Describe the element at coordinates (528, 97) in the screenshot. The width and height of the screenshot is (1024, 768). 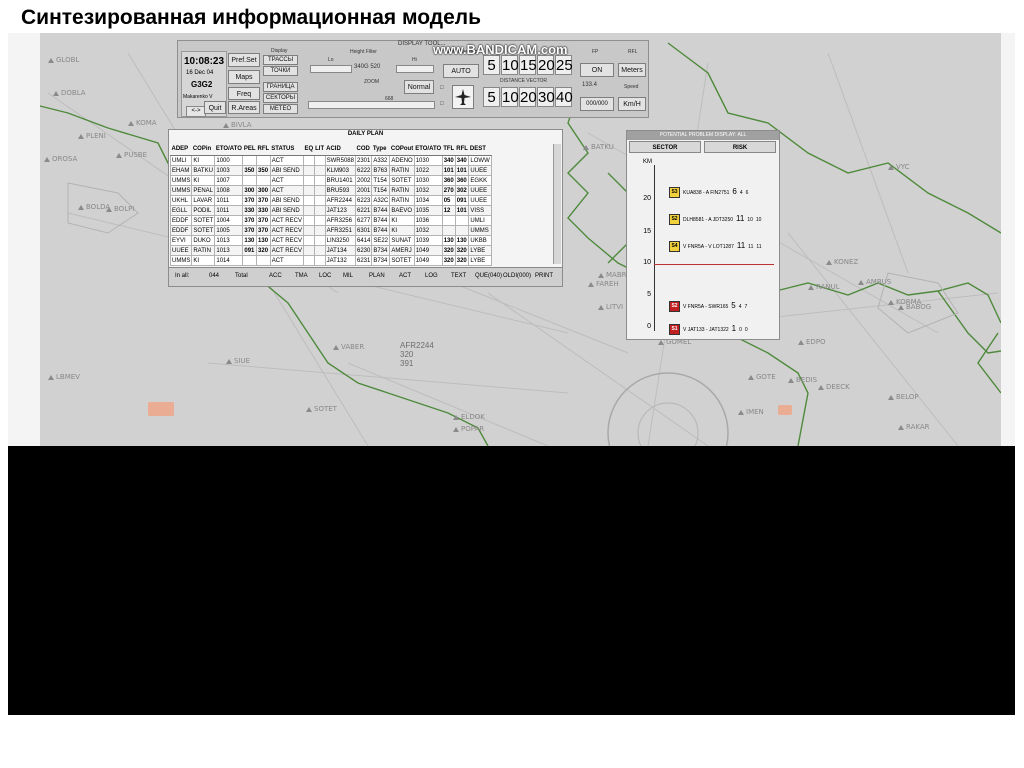
I see `distance-20-button: 20` at that location.